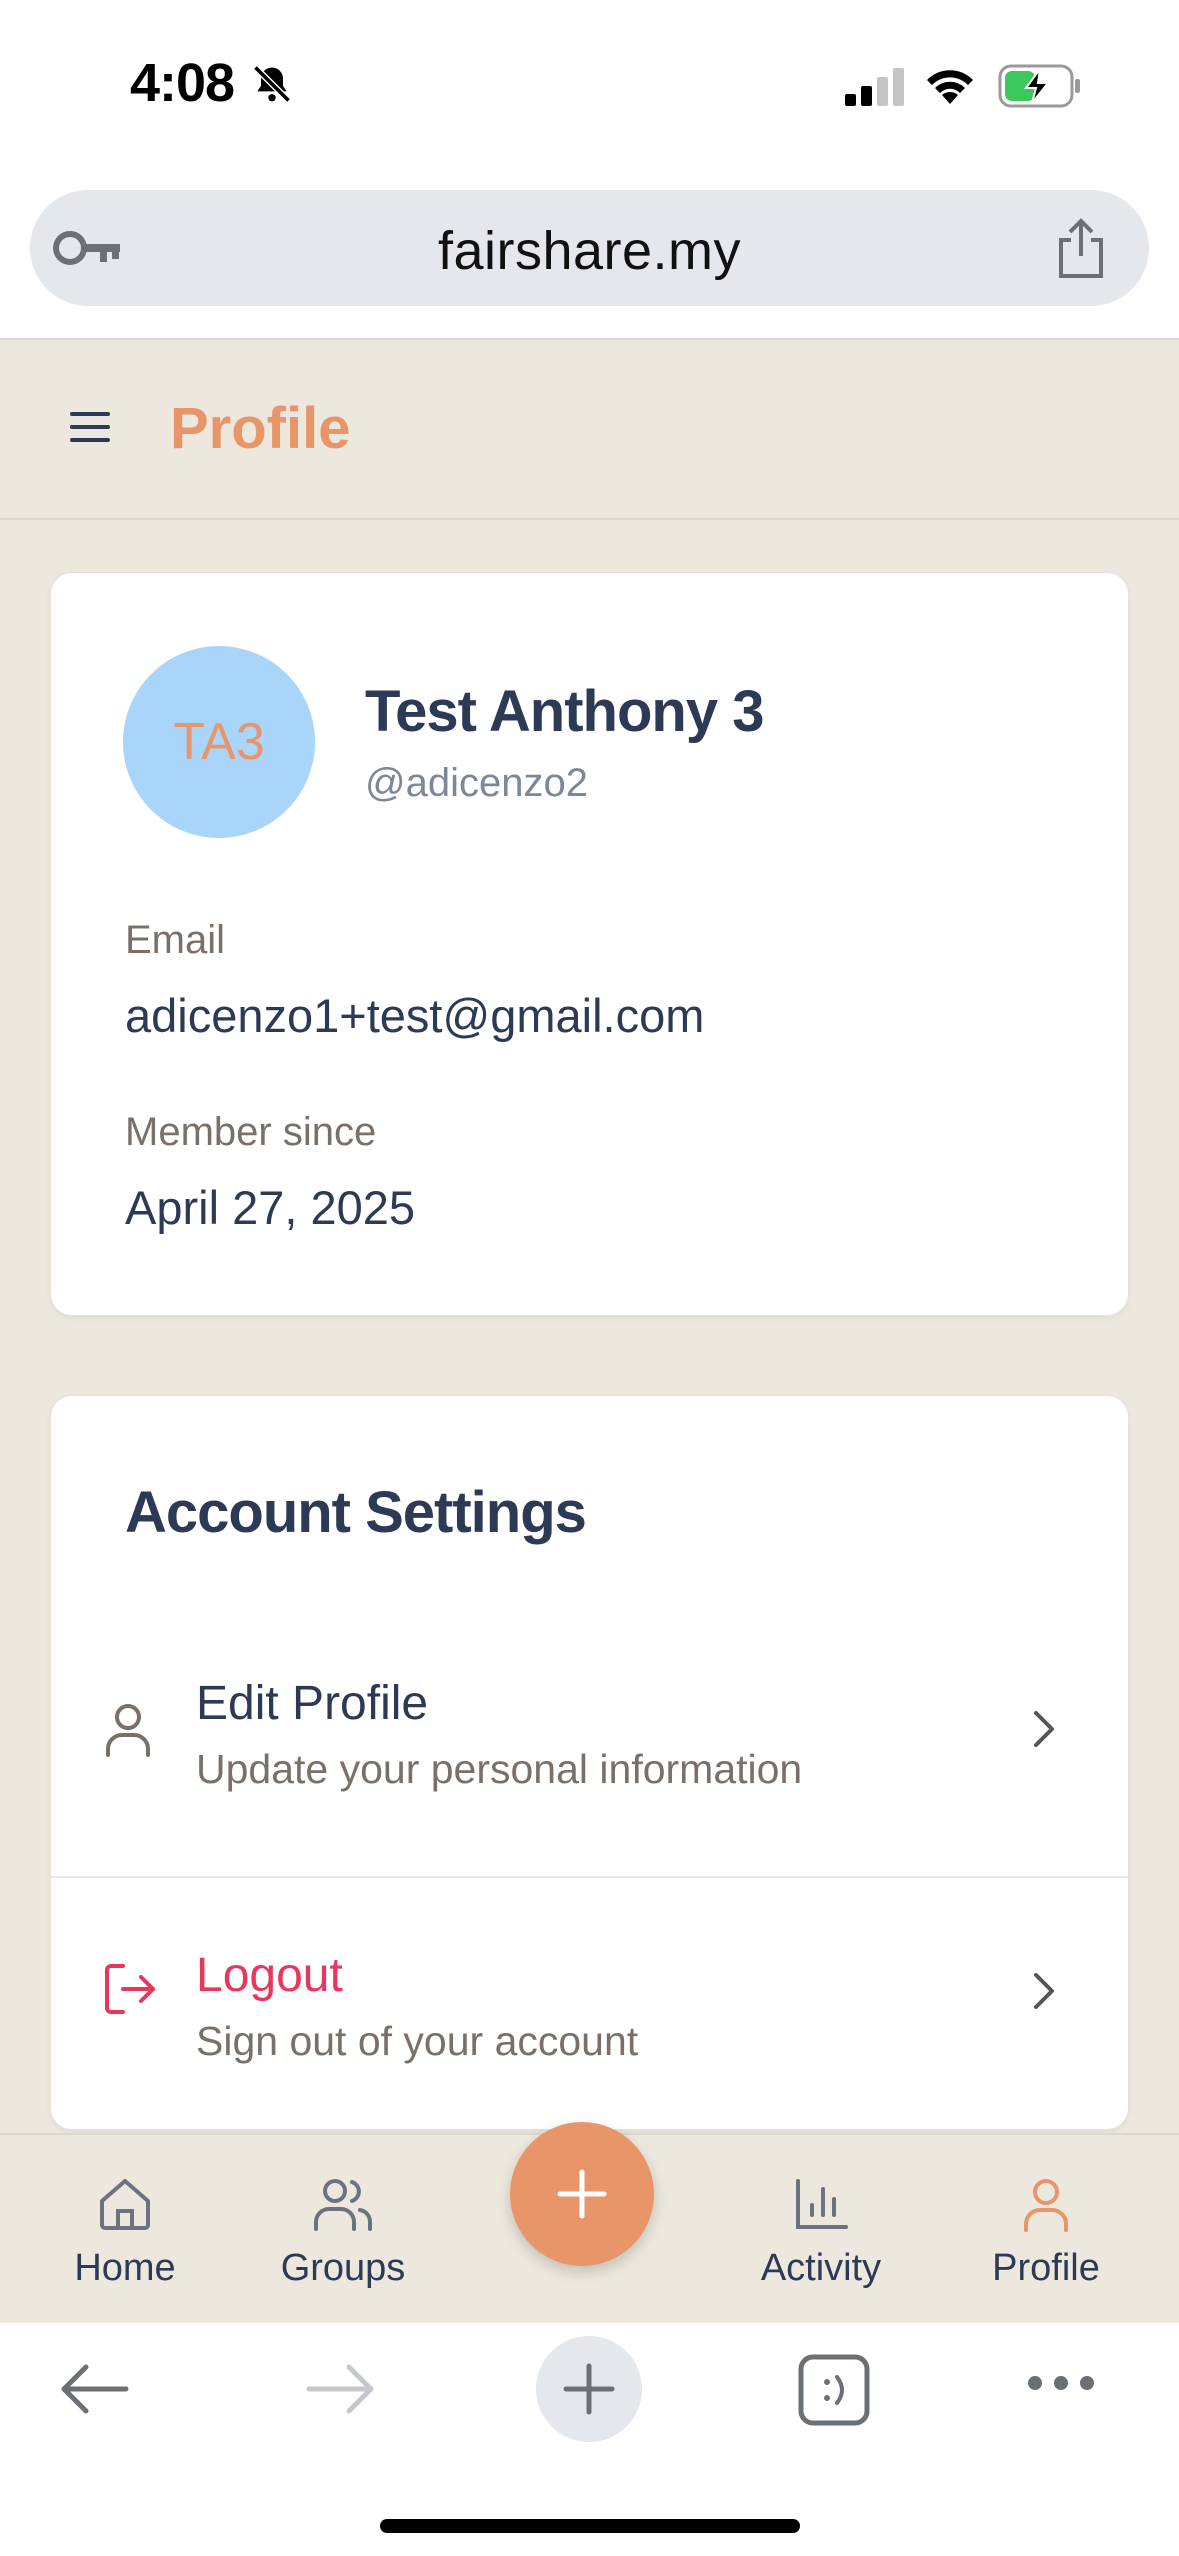 This screenshot has width=1179, height=2556. What do you see at coordinates (589, 87) in the screenshot?
I see `status-bar: 4:08` at bounding box center [589, 87].